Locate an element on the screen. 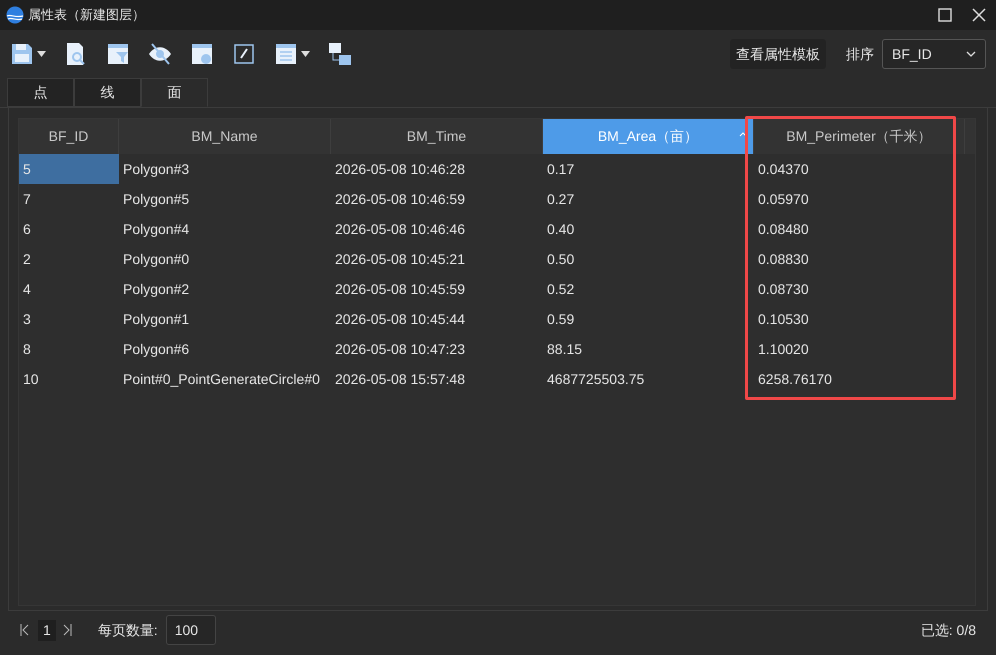 This screenshot has width=996, height=655. table-cell-text: 2026-05-08 10:45:21 is located at coordinates (400, 259).